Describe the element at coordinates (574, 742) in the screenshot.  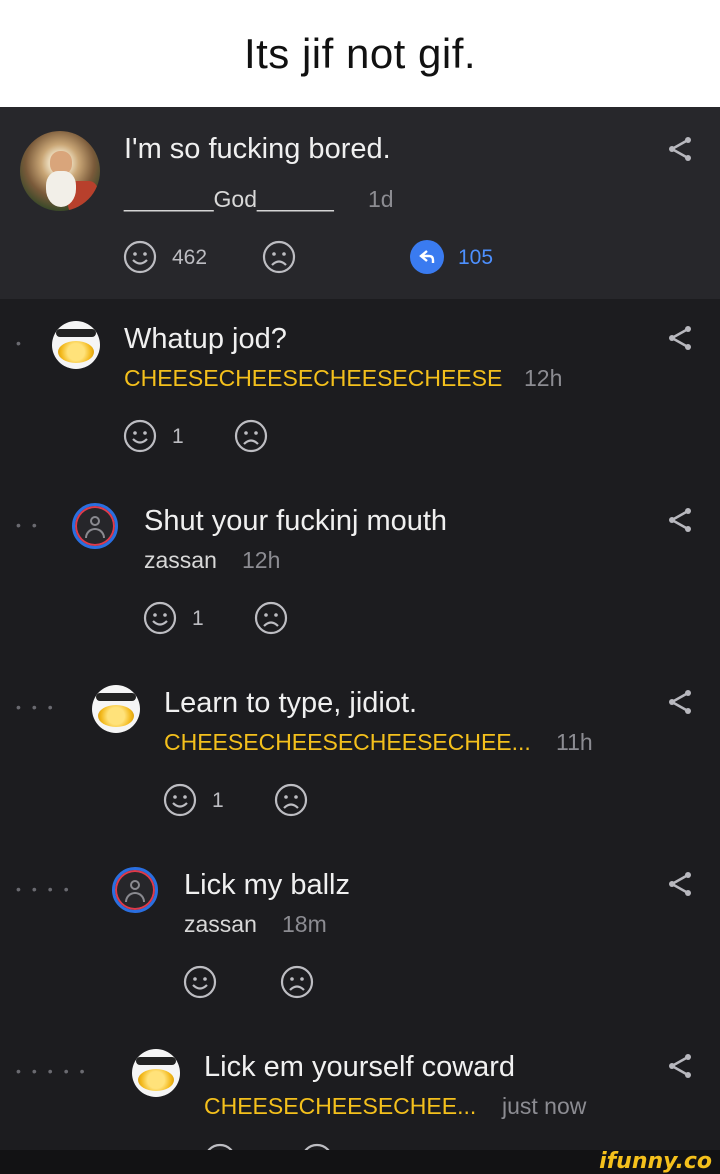
I see `comment-time: 11h` at that location.